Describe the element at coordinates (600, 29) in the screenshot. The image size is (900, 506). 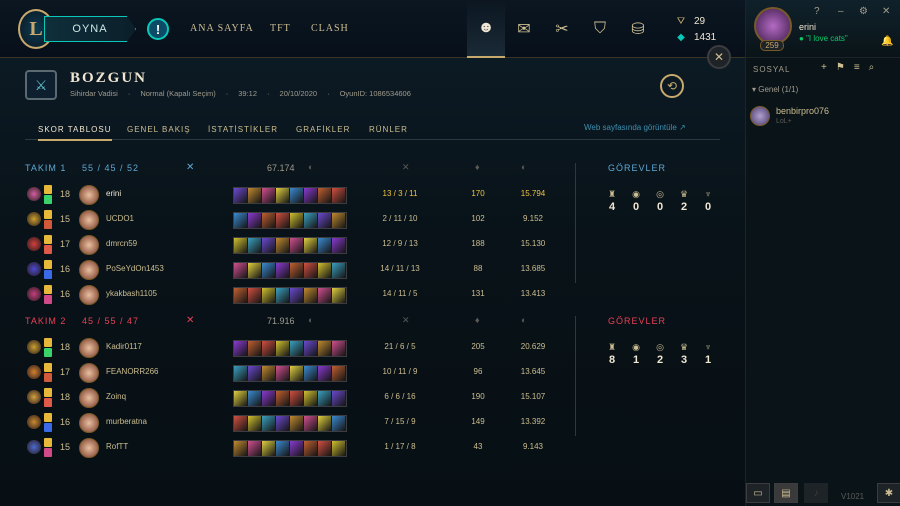
I see `clash-icon: ⛉` at that location.